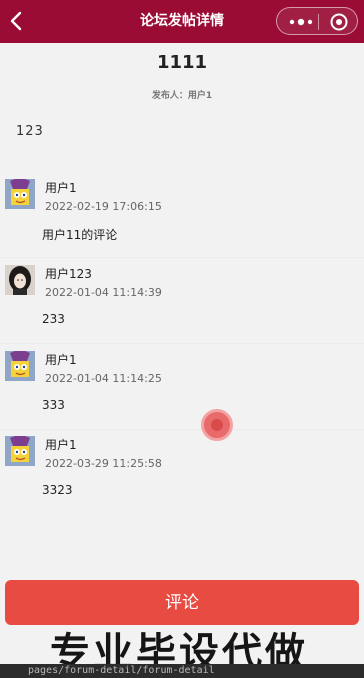 This screenshot has height=678, width=364. Describe the element at coordinates (53, 405) in the screenshot. I see `comment-text: 333` at that location.